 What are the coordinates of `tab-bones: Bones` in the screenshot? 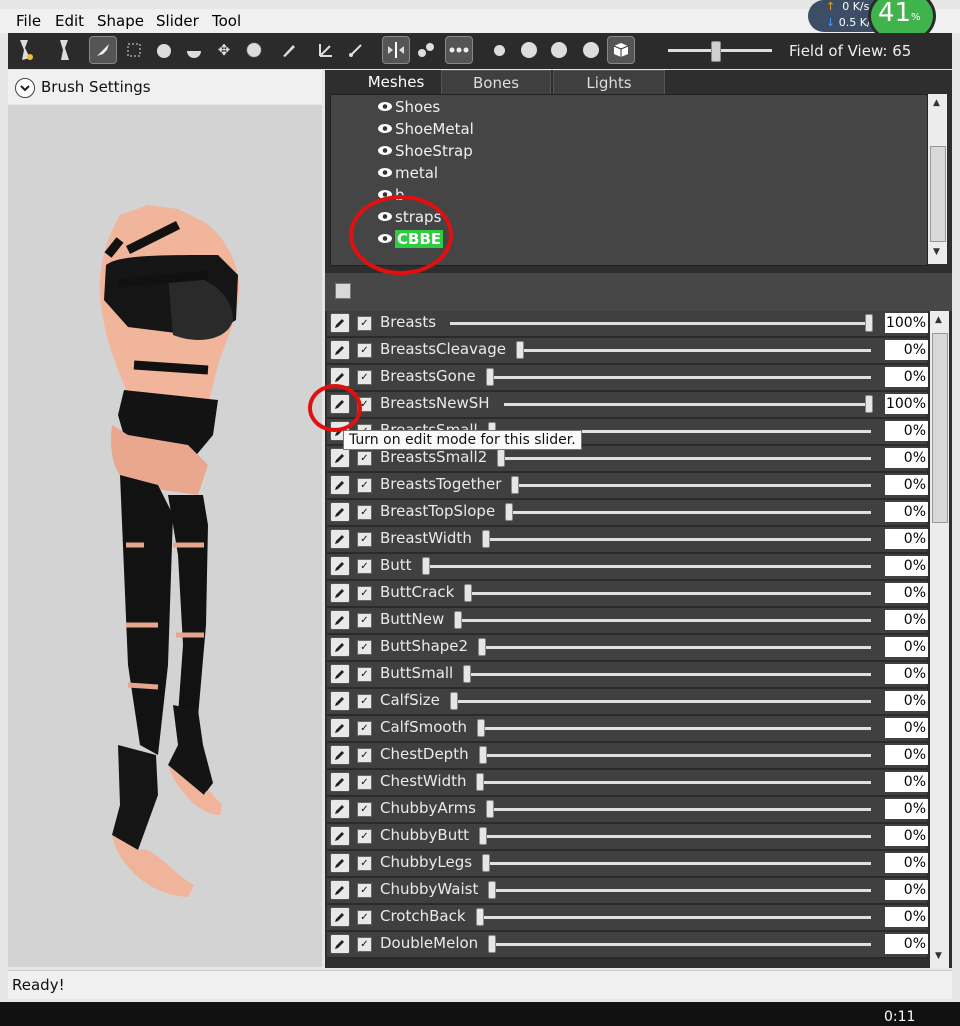 It's located at (496, 83).